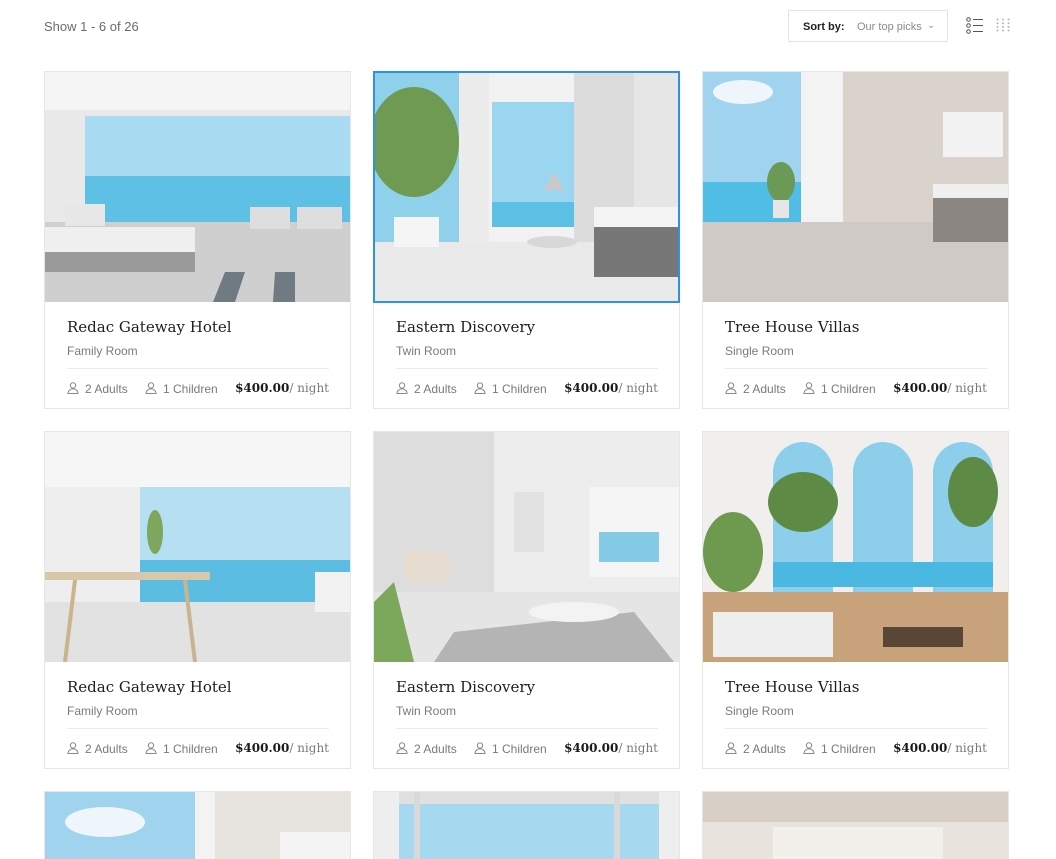  What do you see at coordinates (975, 25) in the screenshot?
I see `list-view-icon` at bounding box center [975, 25].